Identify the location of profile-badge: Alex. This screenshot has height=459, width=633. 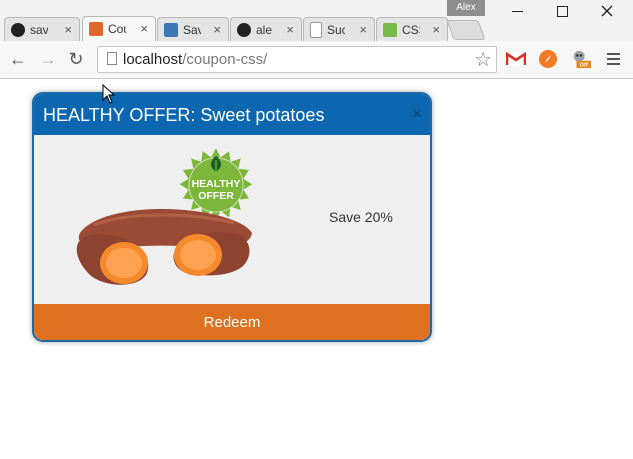
(466, 8).